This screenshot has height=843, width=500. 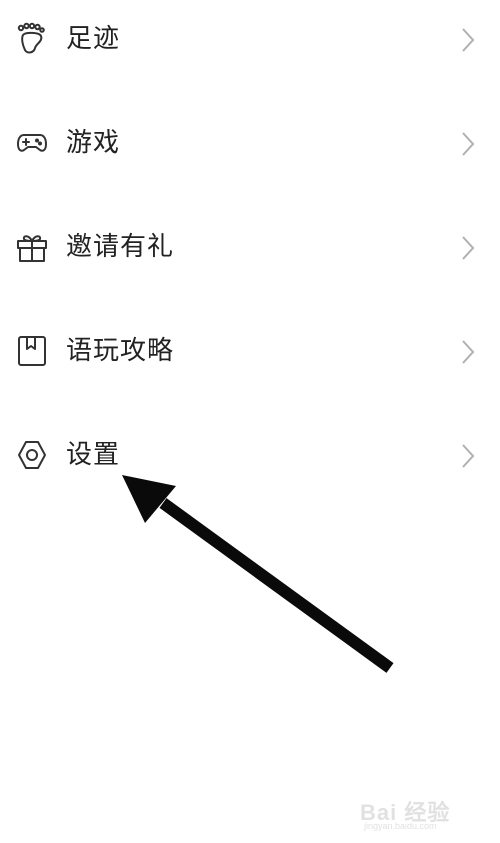 I want to click on gear-icon, so click(x=32, y=455).